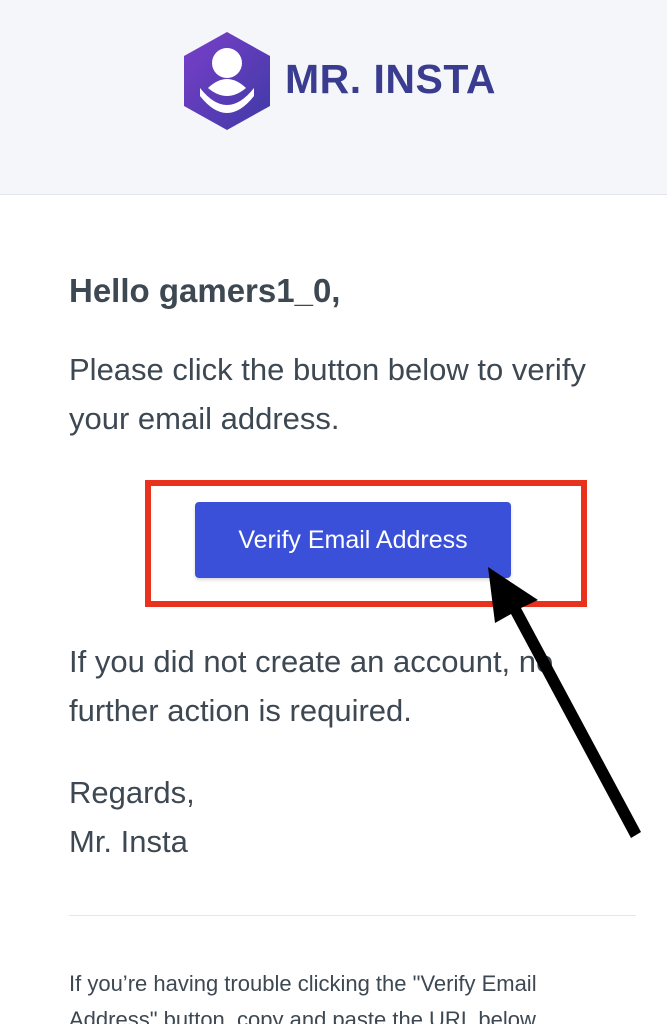 The width and height of the screenshot is (667, 1024). I want to click on divider, so click(352, 915).